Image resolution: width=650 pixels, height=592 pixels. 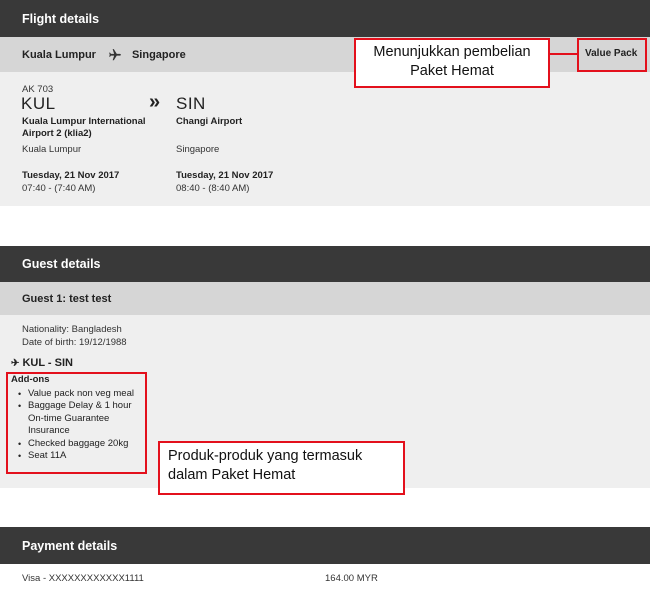 I want to click on guest-name-bar: Guest 1: test test, so click(x=325, y=298).